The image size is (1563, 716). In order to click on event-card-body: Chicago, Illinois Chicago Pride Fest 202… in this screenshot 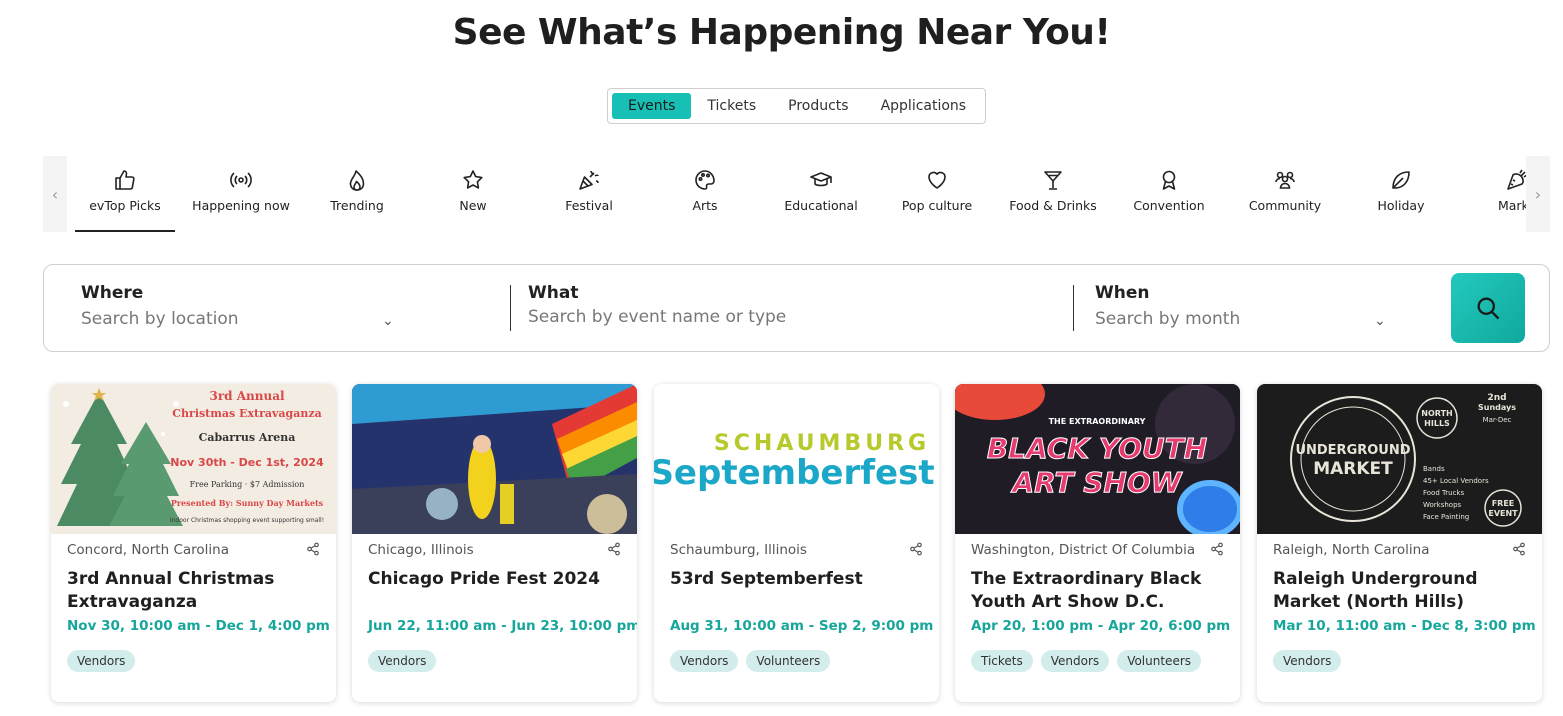, I will do `click(494, 603)`.